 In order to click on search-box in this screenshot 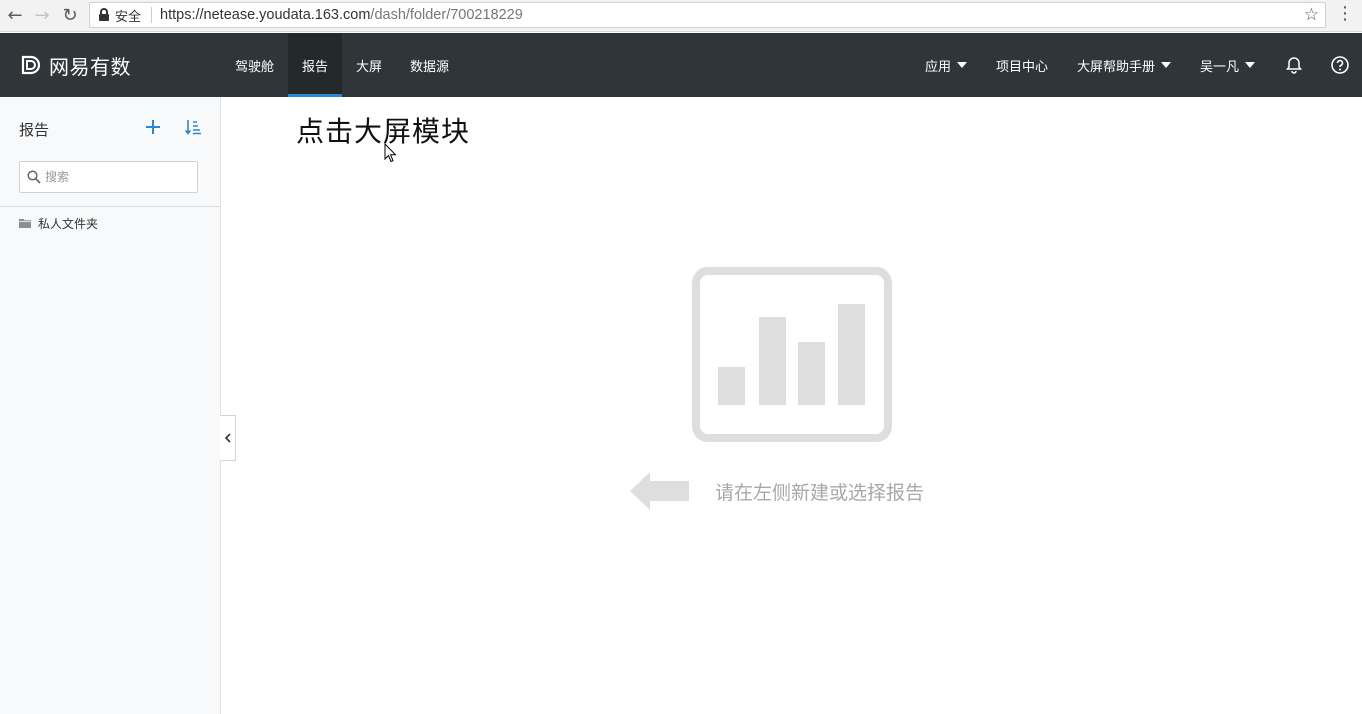, I will do `click(108, 177)`.